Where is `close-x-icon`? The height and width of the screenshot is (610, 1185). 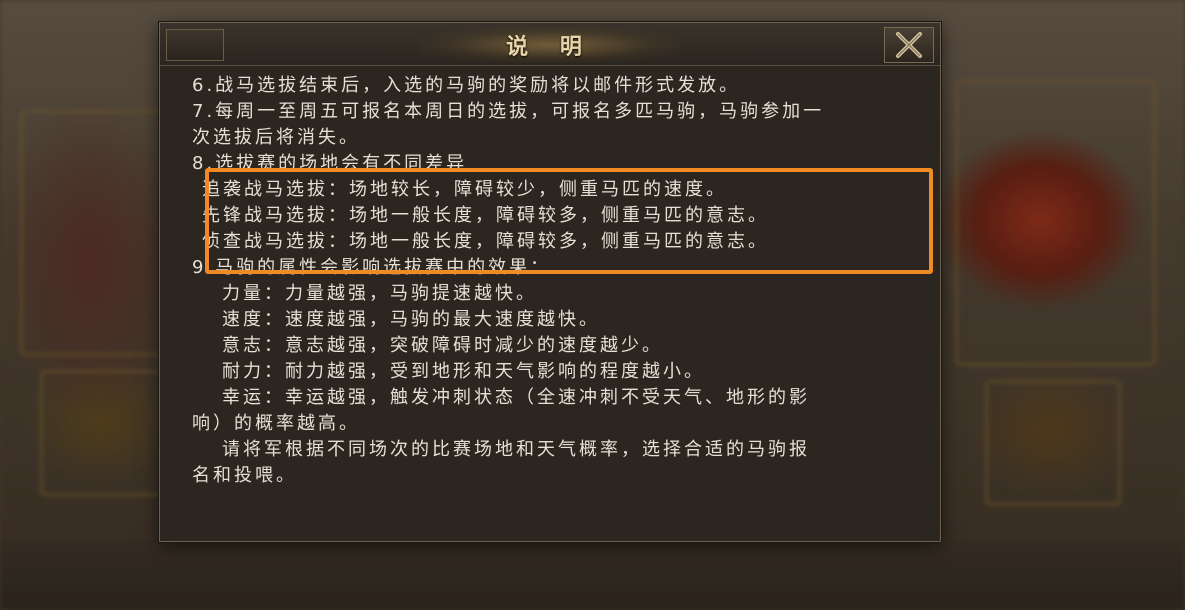
close-x-icon is located at coordinates (909, 45).